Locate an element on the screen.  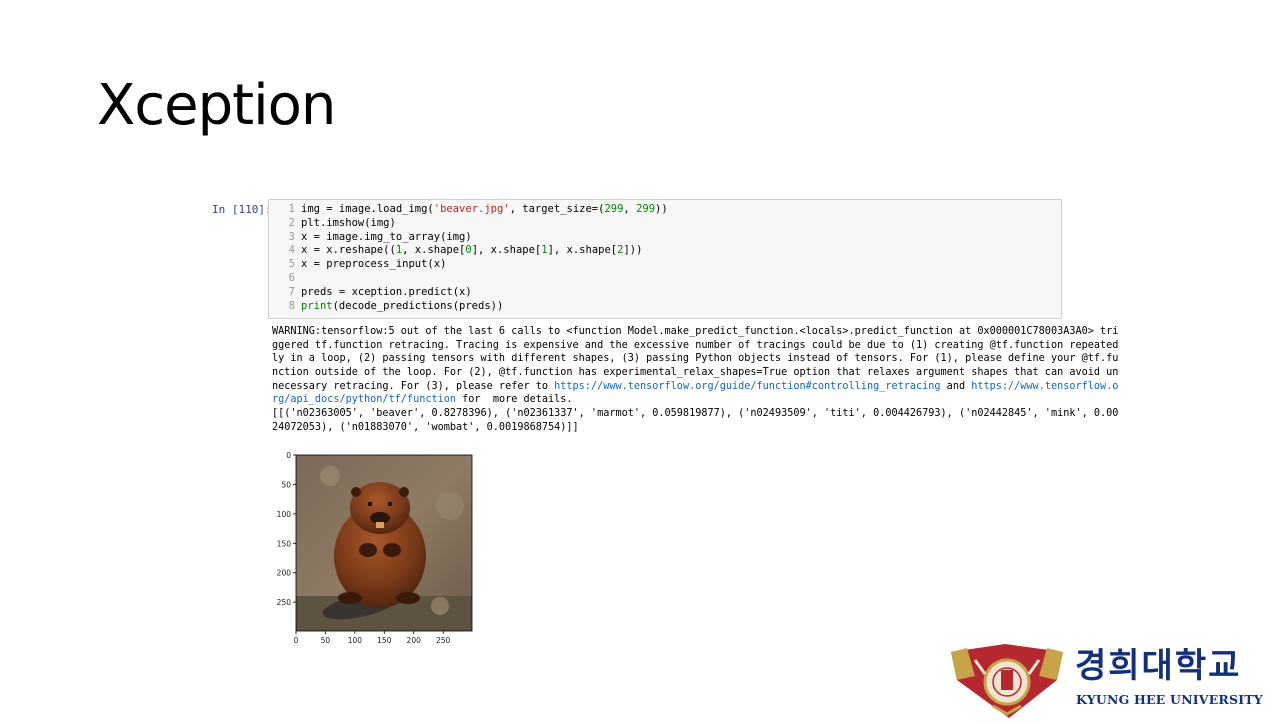
code-line-token: , is located at coordinates (630, 209).